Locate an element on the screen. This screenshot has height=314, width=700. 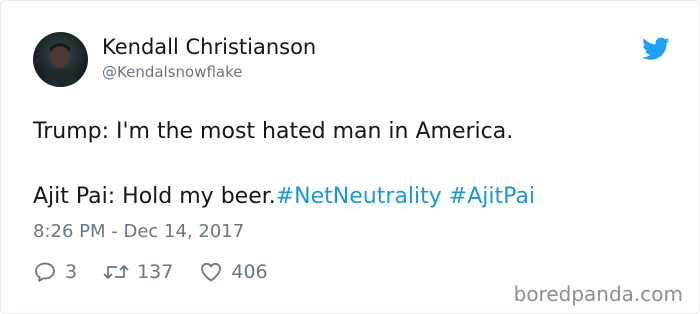
retweet-icon is located at coordinates (116, 272).